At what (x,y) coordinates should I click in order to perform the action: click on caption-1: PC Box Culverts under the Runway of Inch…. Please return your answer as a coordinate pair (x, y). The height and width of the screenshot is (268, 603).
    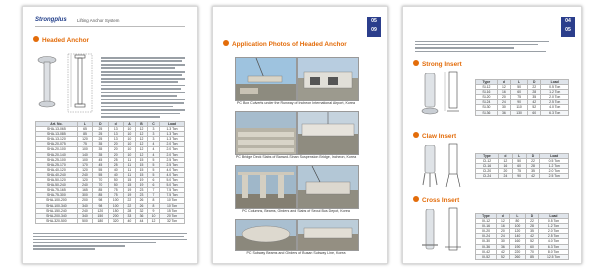
    Looking at the image, I should click on (296, 103).